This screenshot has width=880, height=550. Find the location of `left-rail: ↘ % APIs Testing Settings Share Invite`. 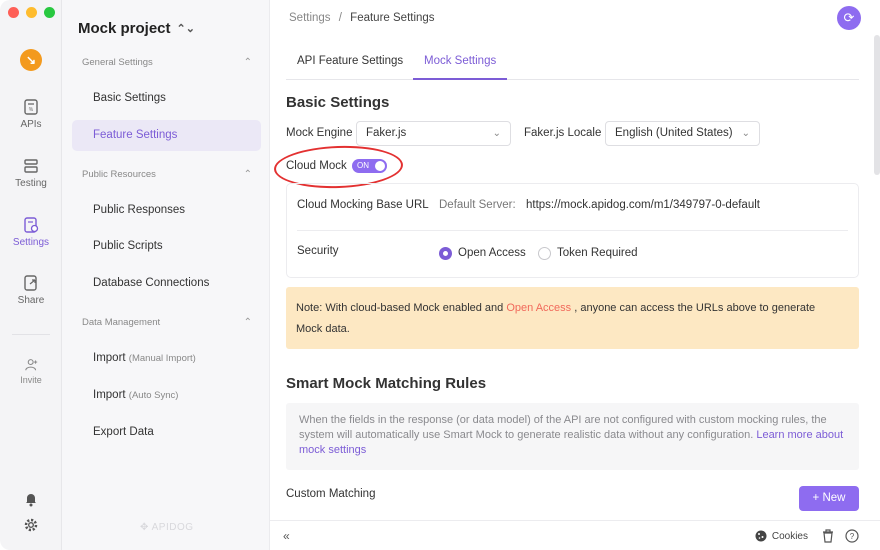

left-rail: ↘ % APIs Testing Settings Share Invite is located at coordinates (31, 275).